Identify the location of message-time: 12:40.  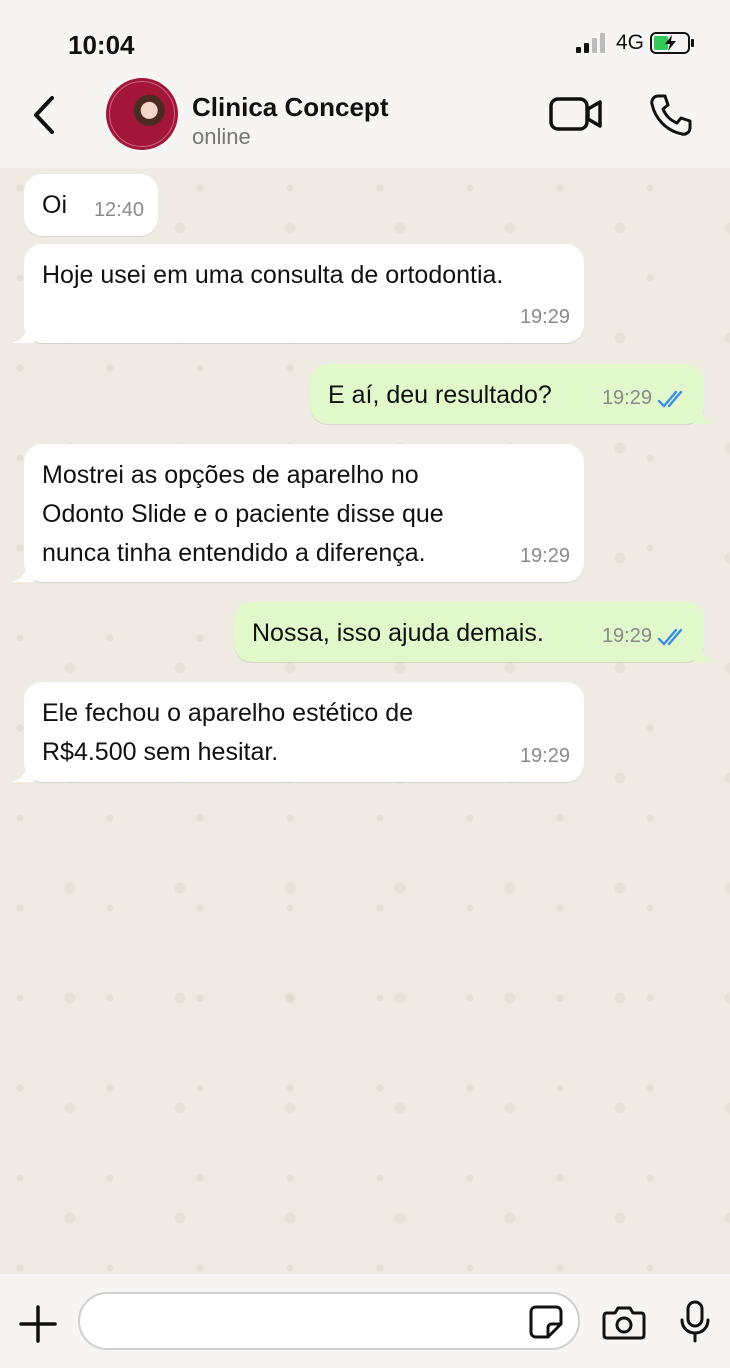
(118, 210).